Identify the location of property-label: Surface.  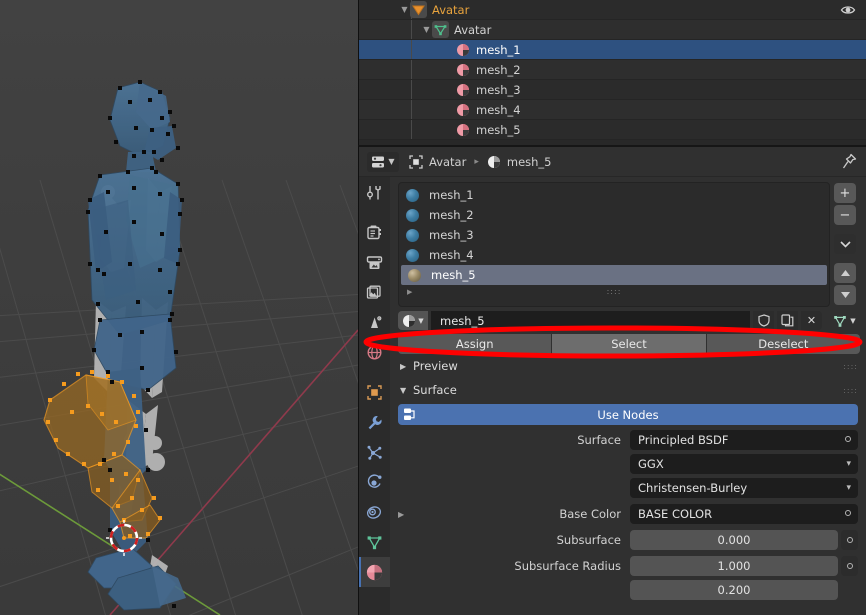
(599, 440).